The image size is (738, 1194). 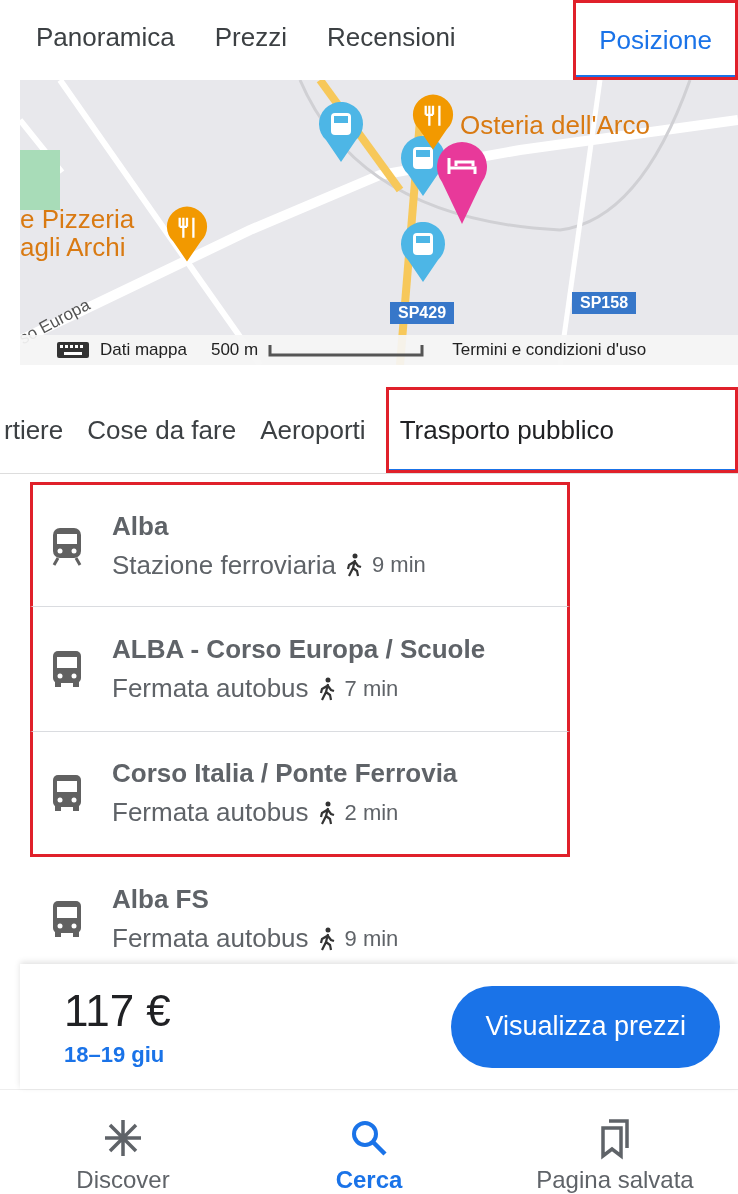 I want to click on nav-item: Pagina salvata, so click(x=615, y=1155).